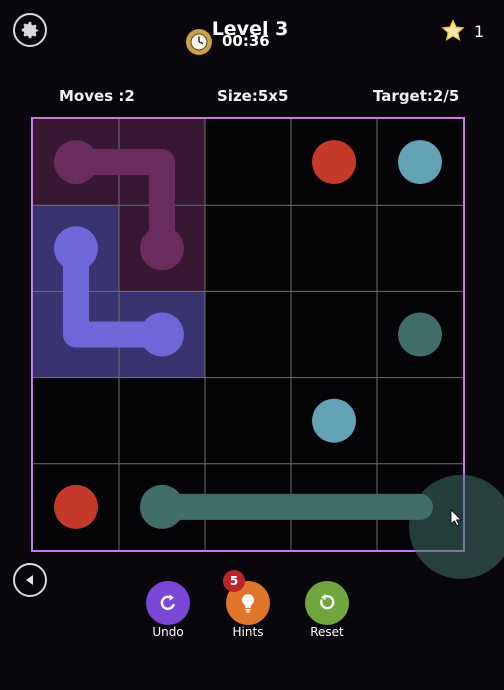 This screenshot has width=504, height=690. Describe the element at coordinates (97, 96) in the screenshot. I see `moves-counter: Moves :2` at that location.